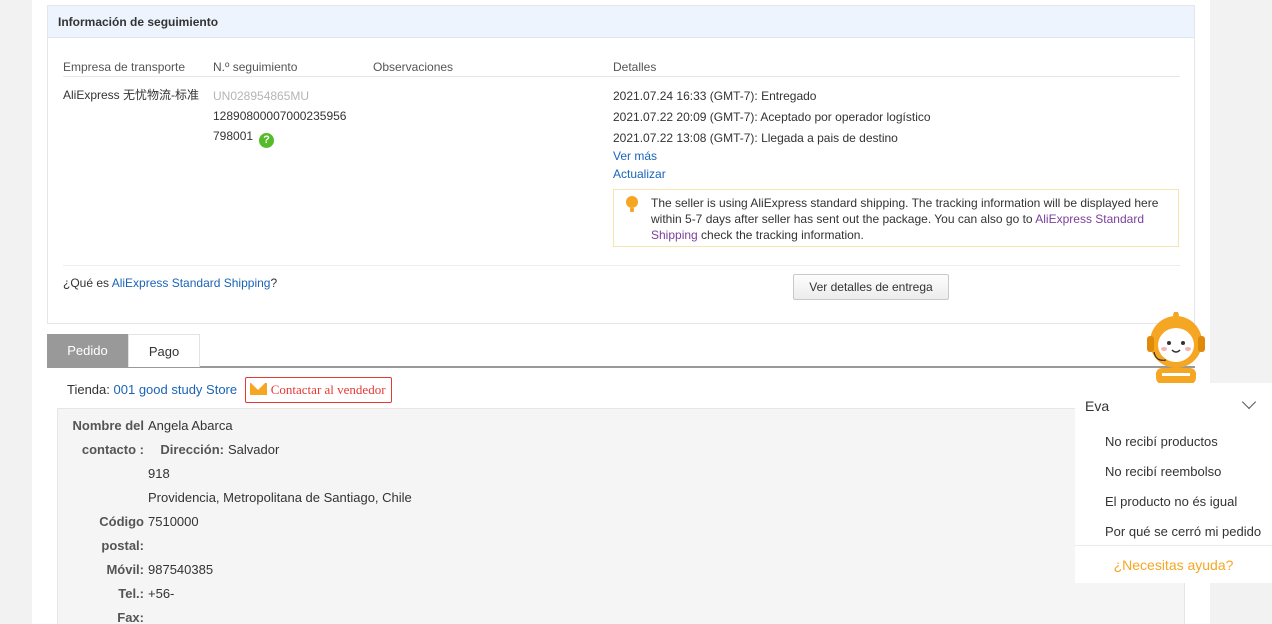 This screenshot has height=624, width=1272. What do you see at coordinates (131, 95) in the screenshot?
I see `carrier-name: AliExpress 无忧物流-标准` at bounding box center [131, 95].